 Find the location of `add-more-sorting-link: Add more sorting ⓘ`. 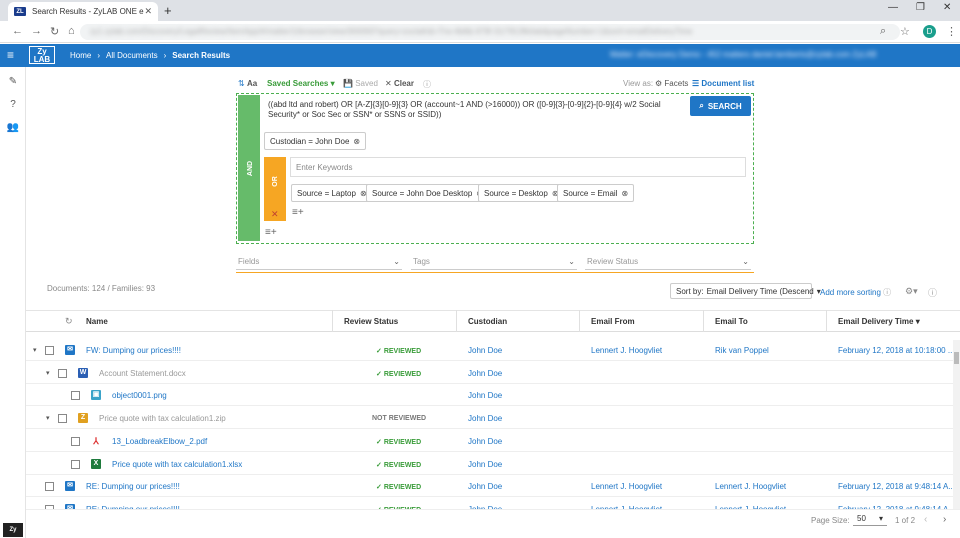

add-more-sorting-link: Add more sorting ⓘ is located at coordinates (855, 292).